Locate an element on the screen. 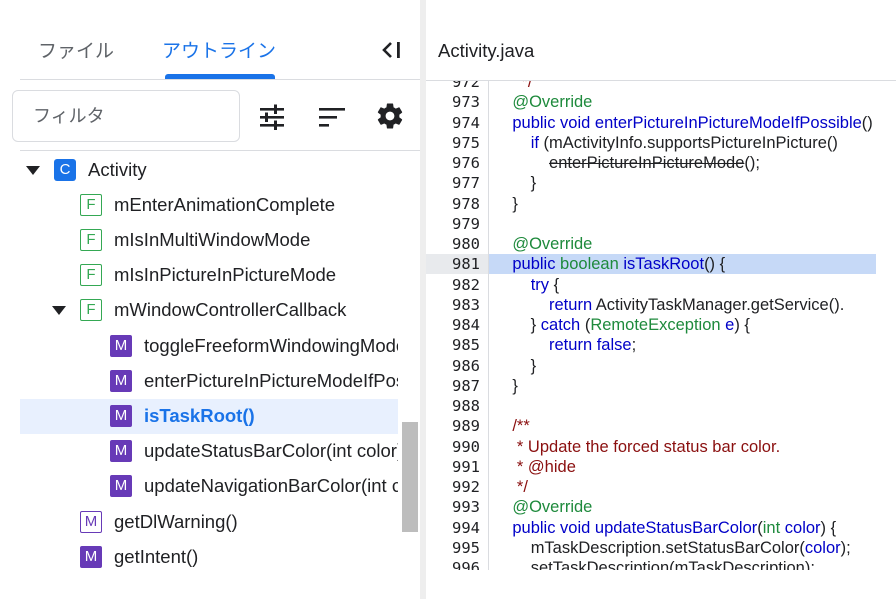 This screenshot has width=896, height=599. code-line: 986 } is located at coordinates (651, 366).